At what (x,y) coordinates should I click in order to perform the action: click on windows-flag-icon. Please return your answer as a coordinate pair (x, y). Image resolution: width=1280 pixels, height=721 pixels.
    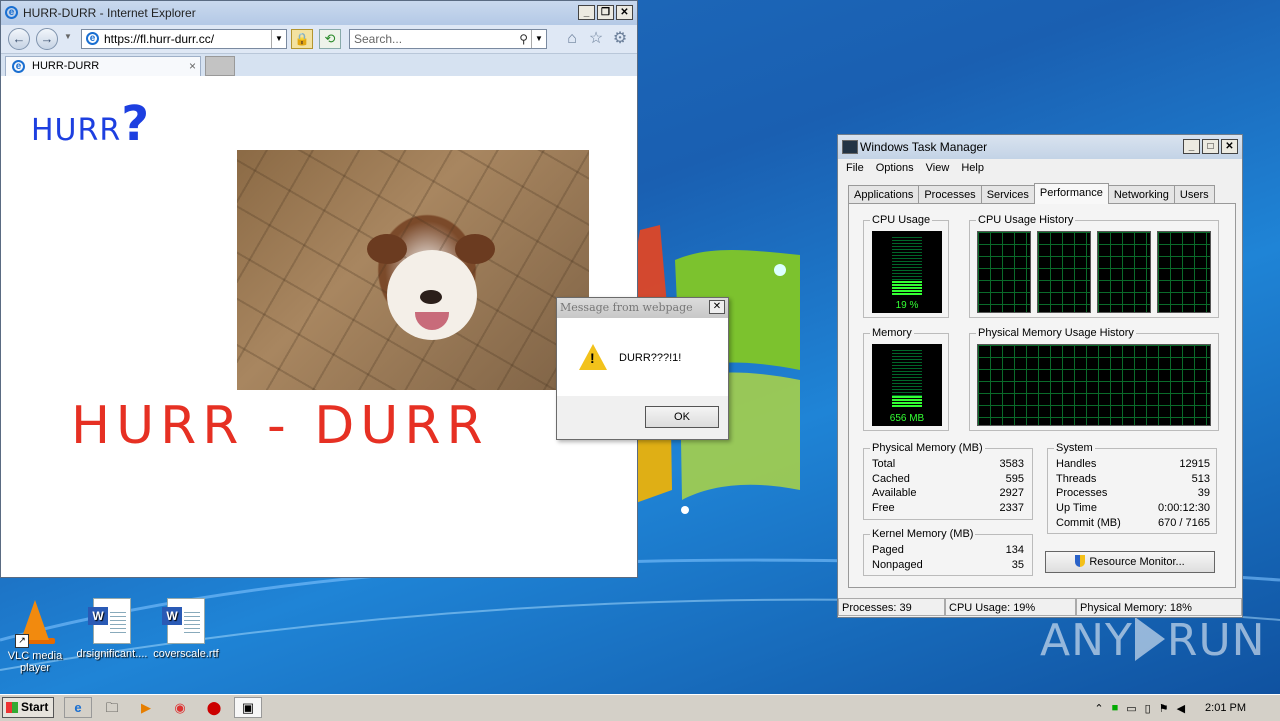
    Looking at the image, I should click on (12, 707).